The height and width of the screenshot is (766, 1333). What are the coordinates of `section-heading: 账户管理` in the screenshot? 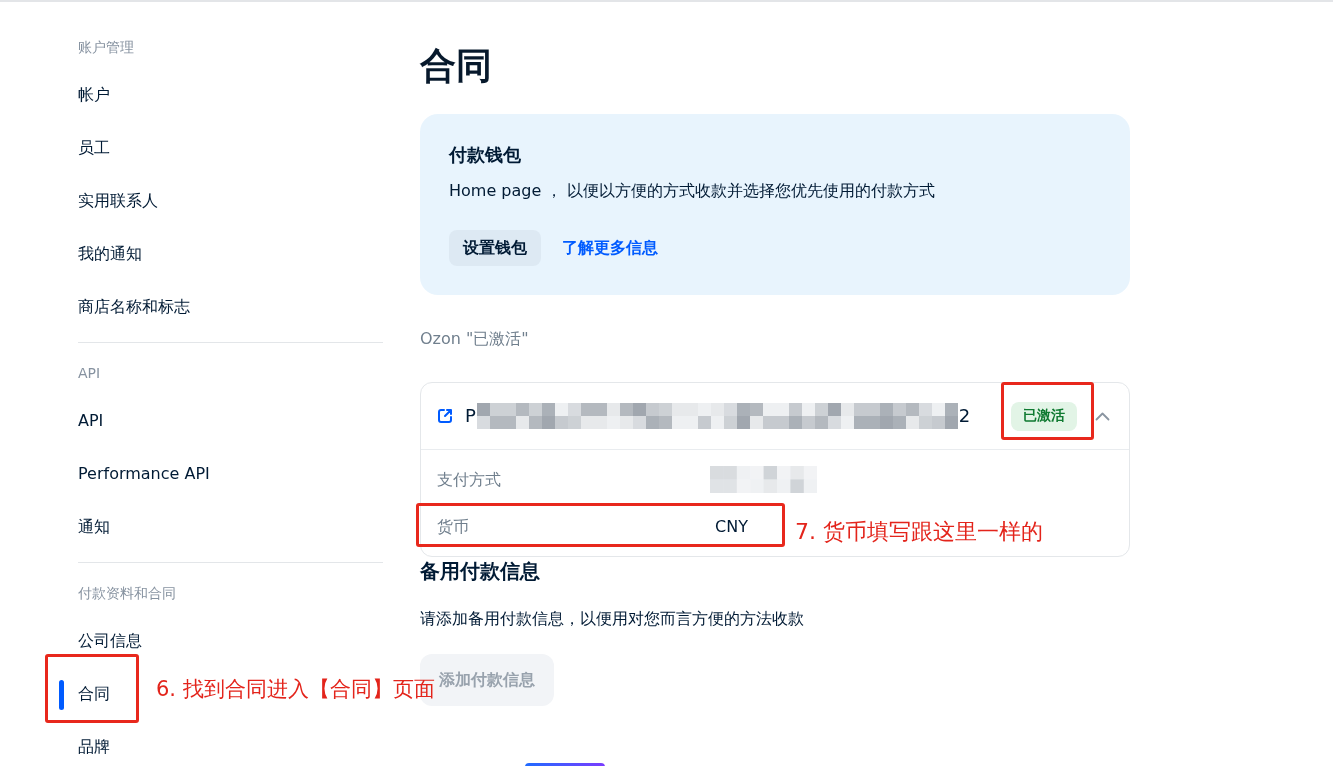 It's located at (106, 47).